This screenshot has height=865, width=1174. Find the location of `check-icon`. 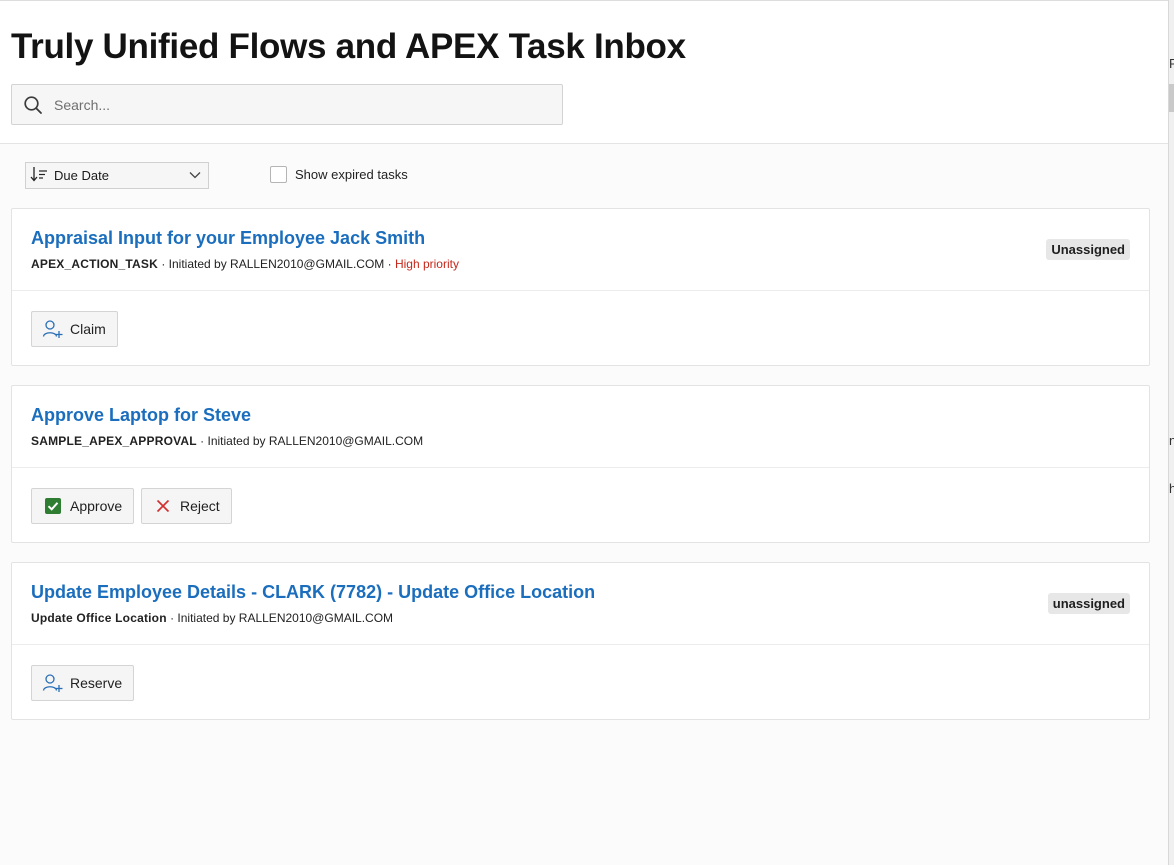

check-icon is located at coordinates (53, 506).